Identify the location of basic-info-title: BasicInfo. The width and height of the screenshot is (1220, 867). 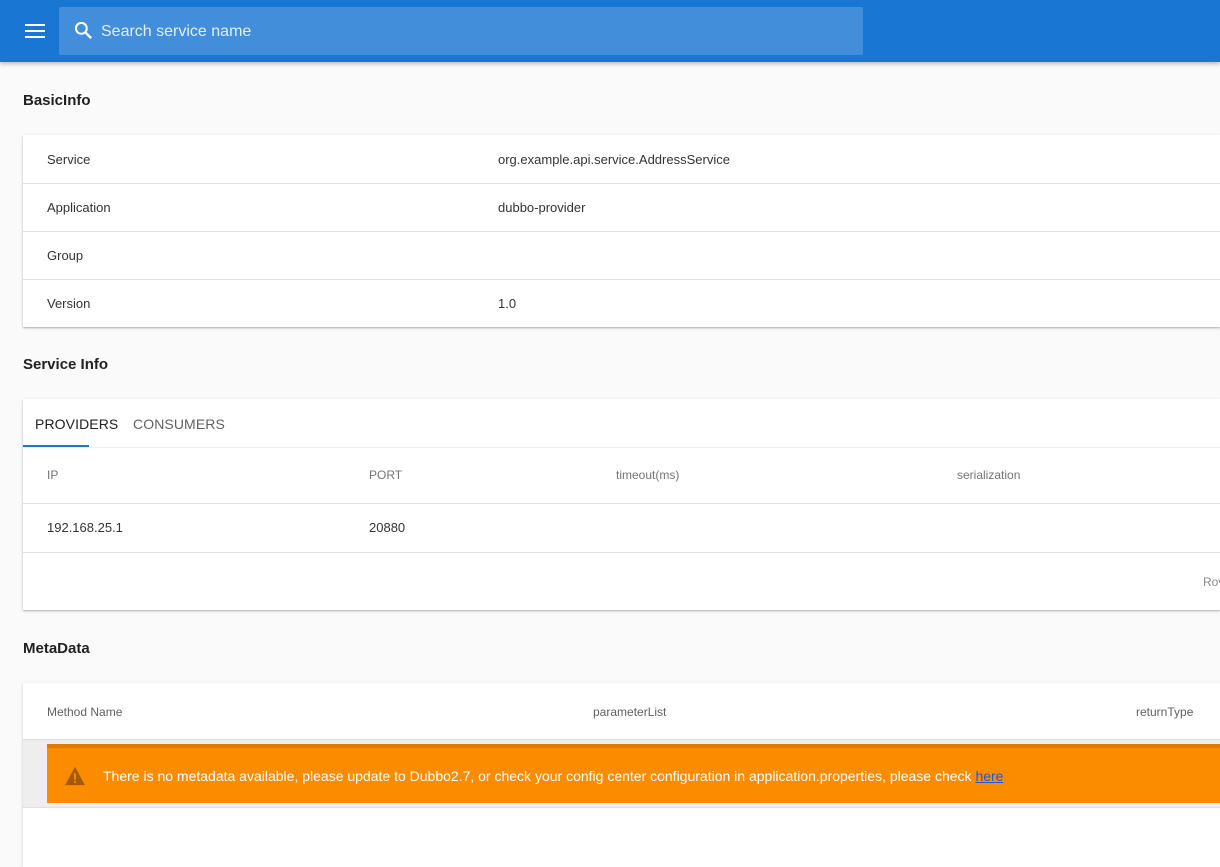
(57, 100).